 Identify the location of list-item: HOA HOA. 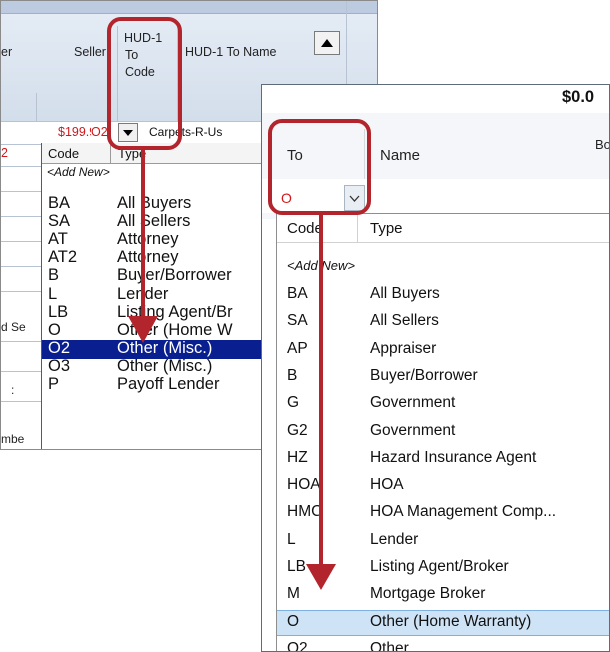
(443, 486).